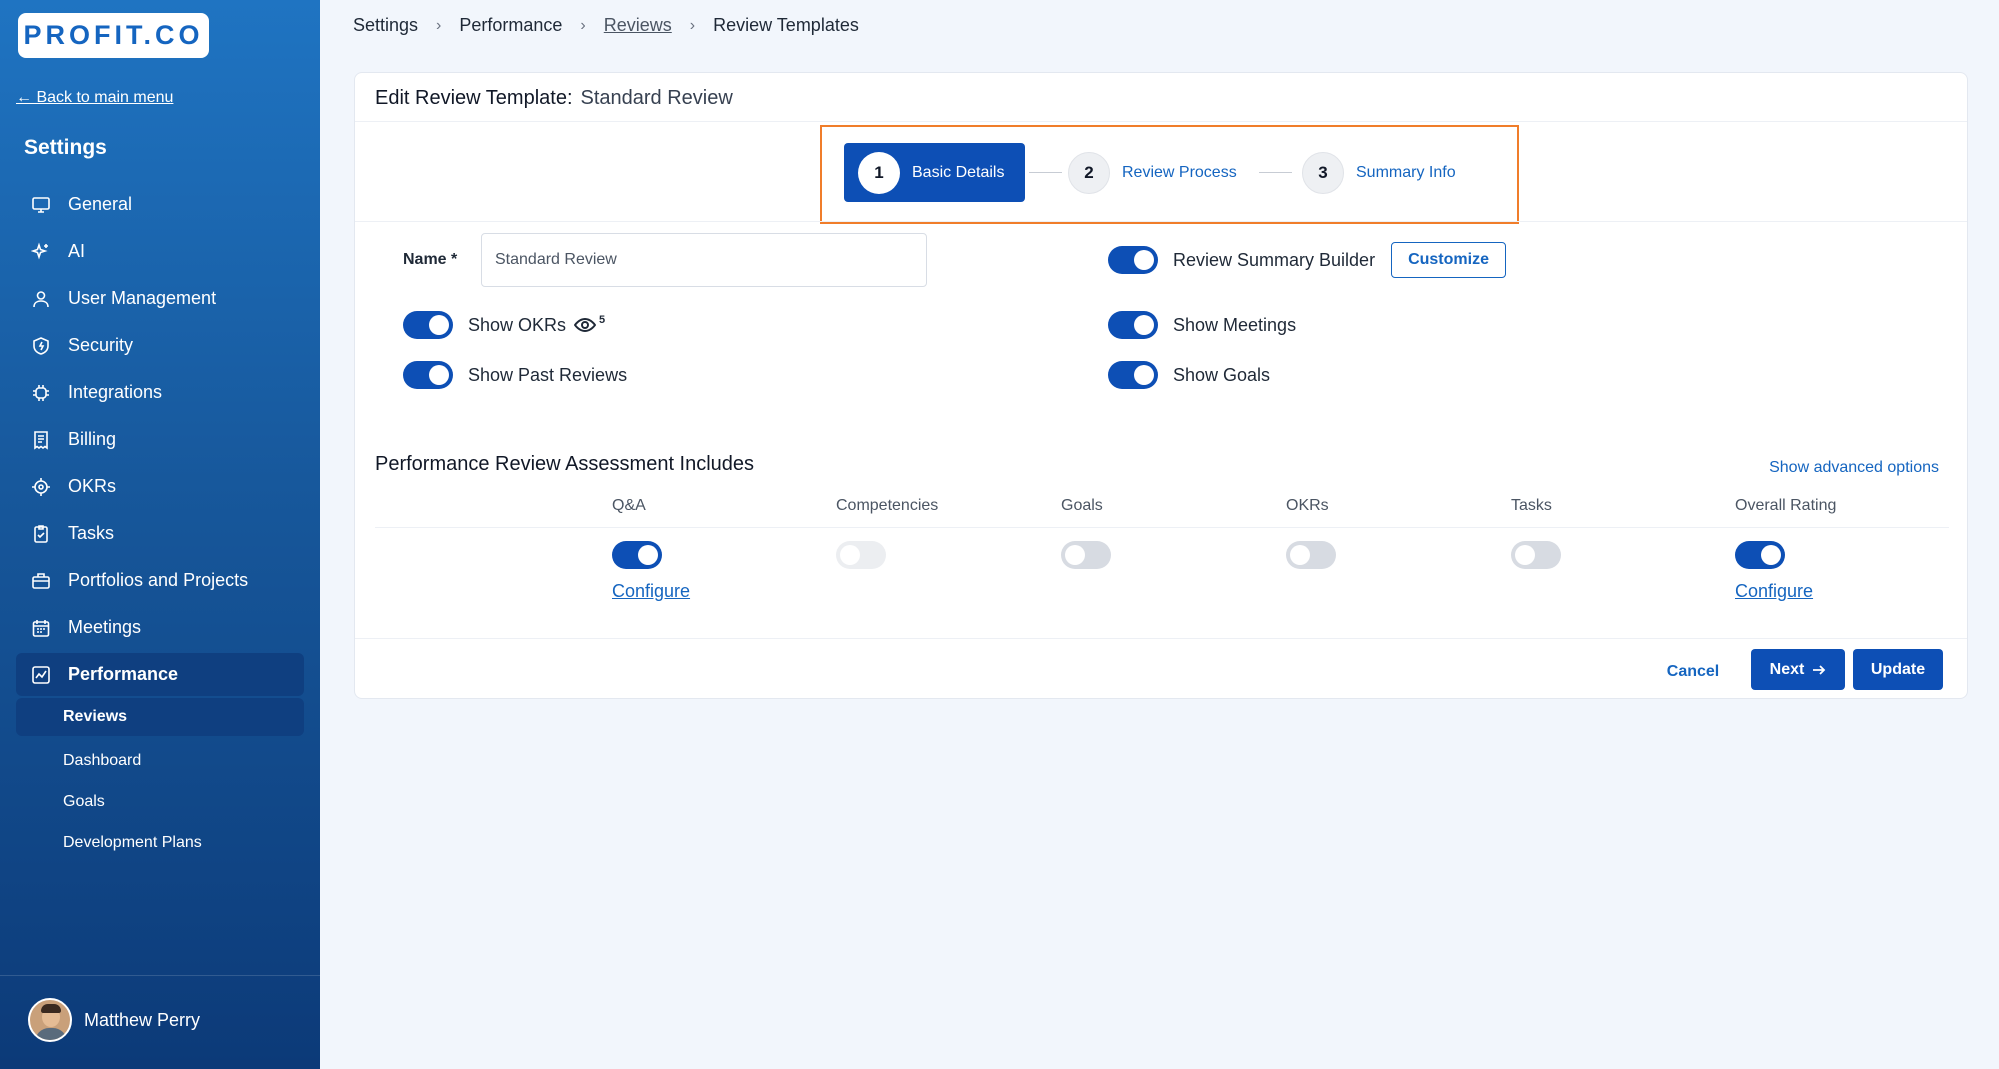 The width and height of the screenshot is (1999, 1069). Describe the element at coordinates (1406, 172) in the screenshot. I see `step-label: Summary Info` at that location.